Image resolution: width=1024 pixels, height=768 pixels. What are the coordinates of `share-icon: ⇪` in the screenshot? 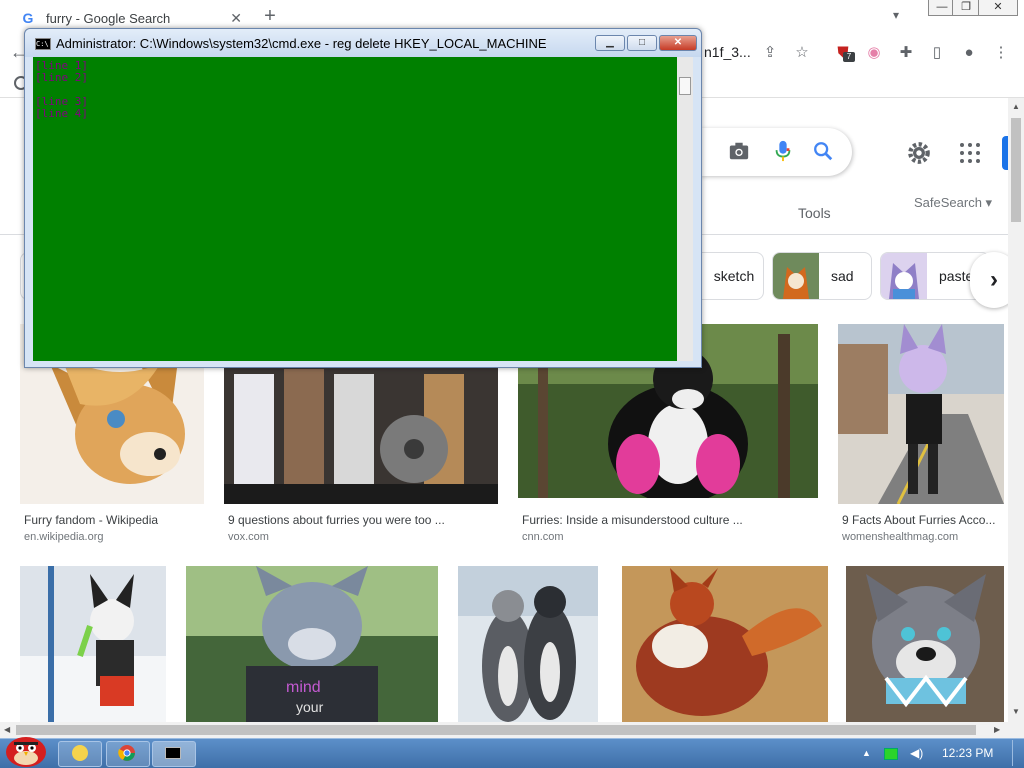 It's located at (770, 53).